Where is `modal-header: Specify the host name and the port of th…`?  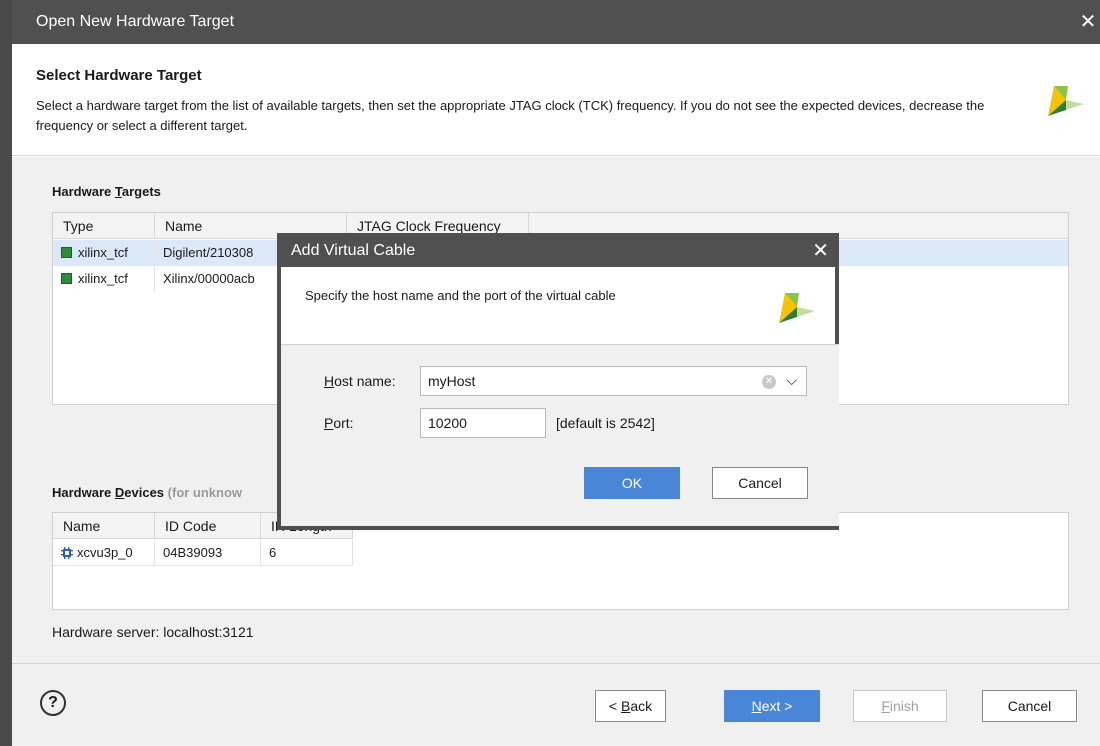
modal-header: Specify the host name and the port of th… is located at coordinates (560, 306).